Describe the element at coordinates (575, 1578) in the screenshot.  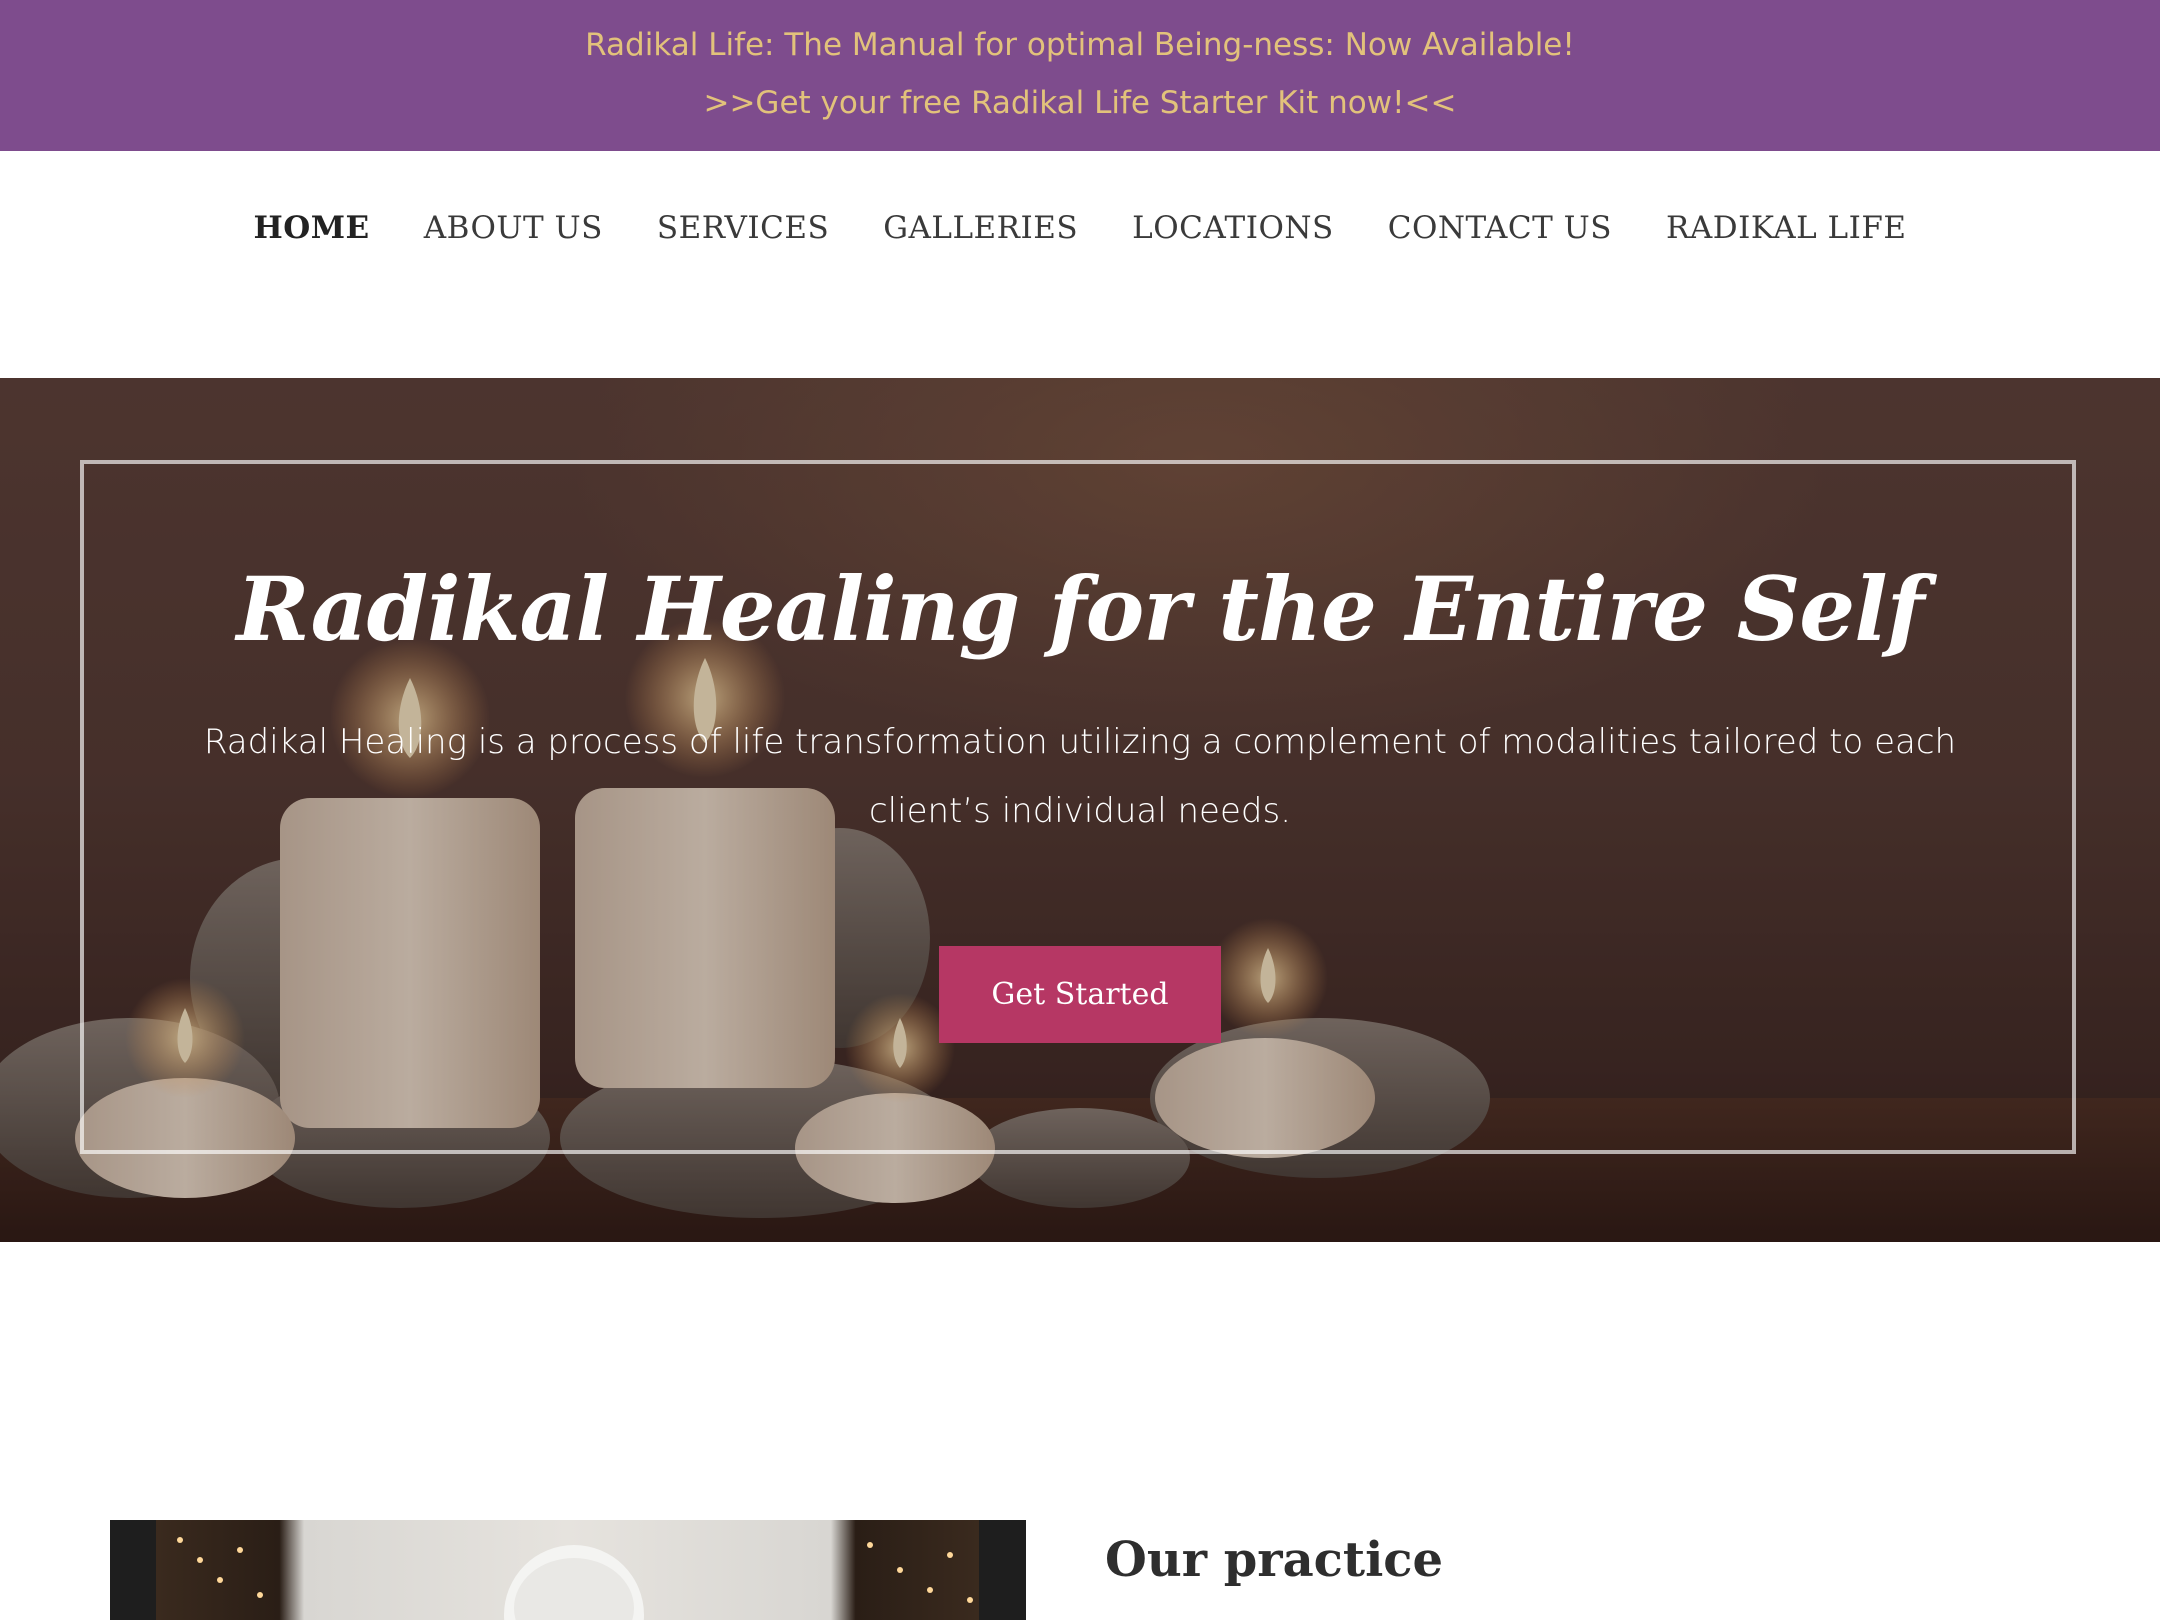
I see `practitioner-figure` at that location.